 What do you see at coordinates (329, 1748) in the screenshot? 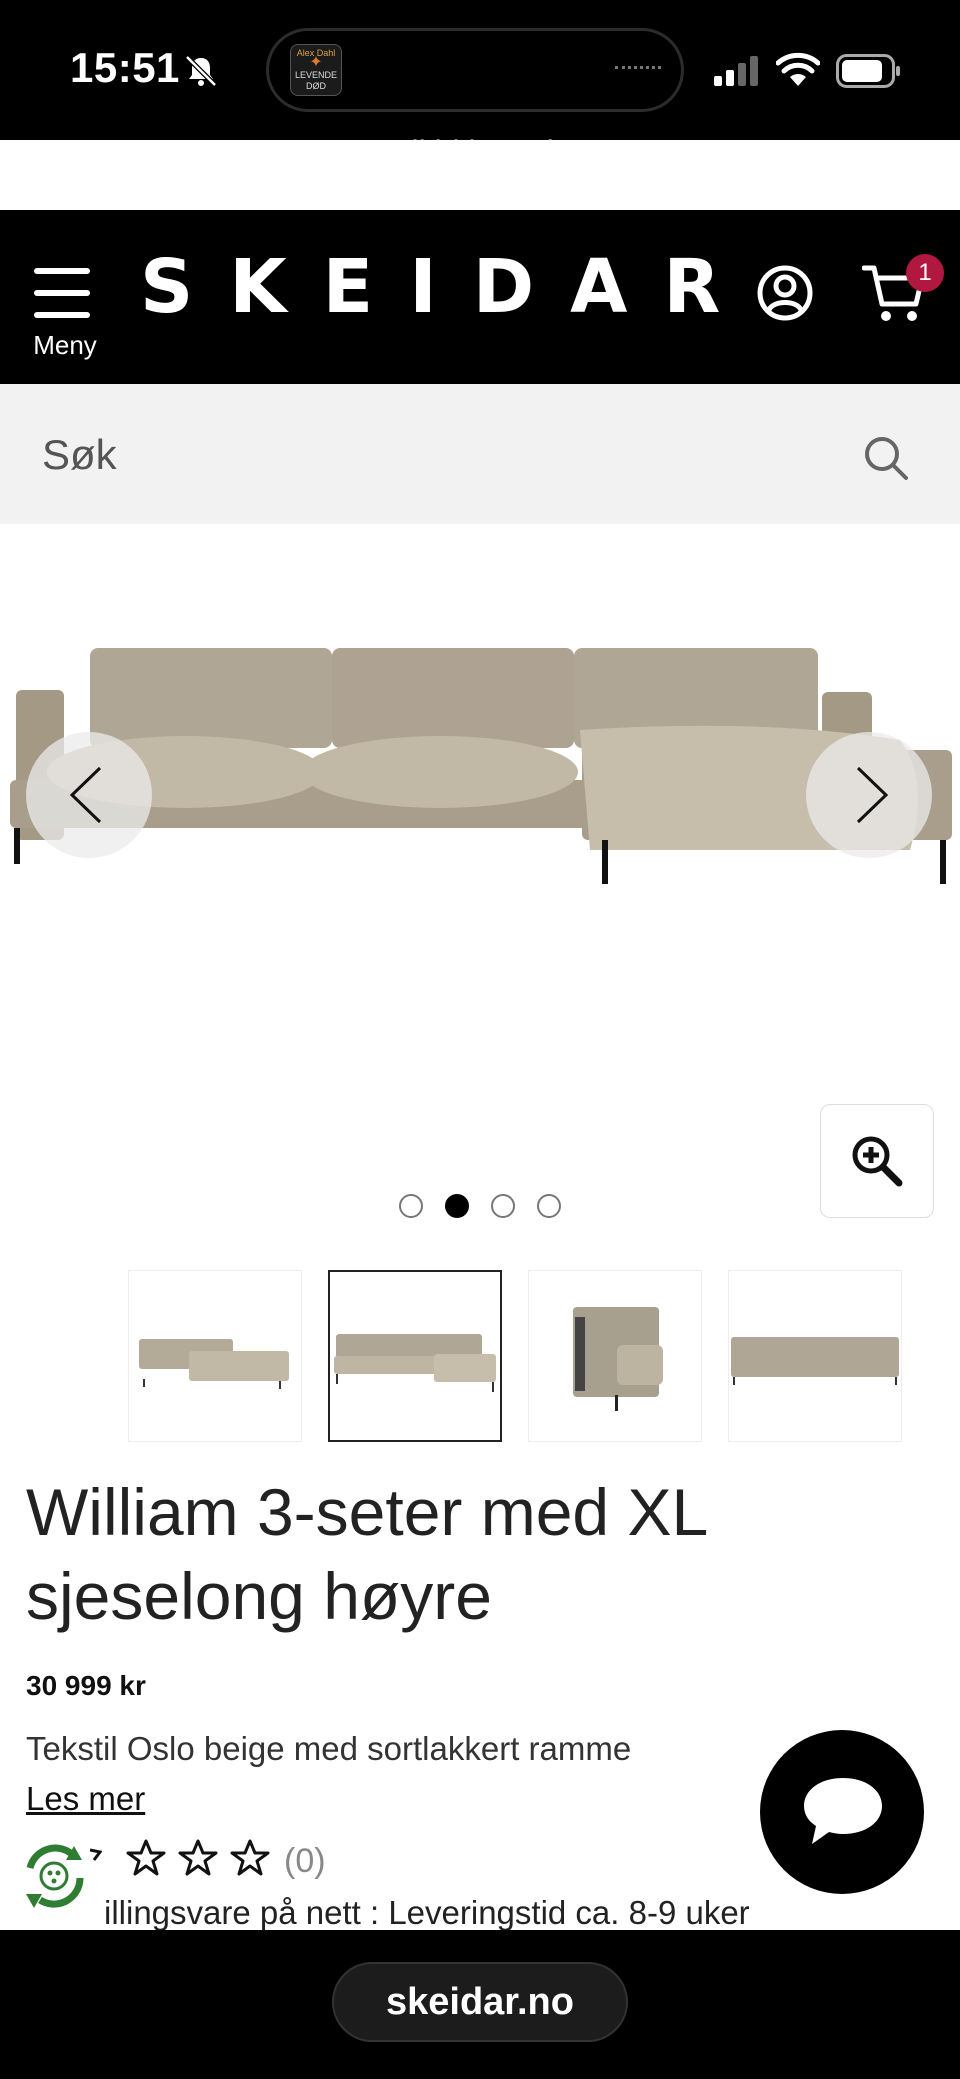
I see `product-description: Tekstil Oslo beige med sortlakkert ramme` at bounding box center [329, 1748].